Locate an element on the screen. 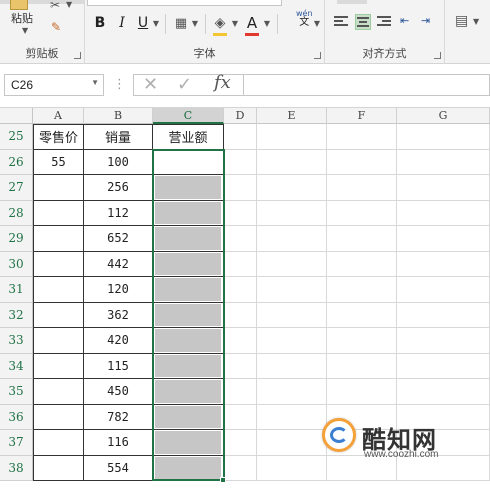 Image resolution: width=490 pixels, height=490 pixels. cell-e30 is located at coordinates (292, 264).